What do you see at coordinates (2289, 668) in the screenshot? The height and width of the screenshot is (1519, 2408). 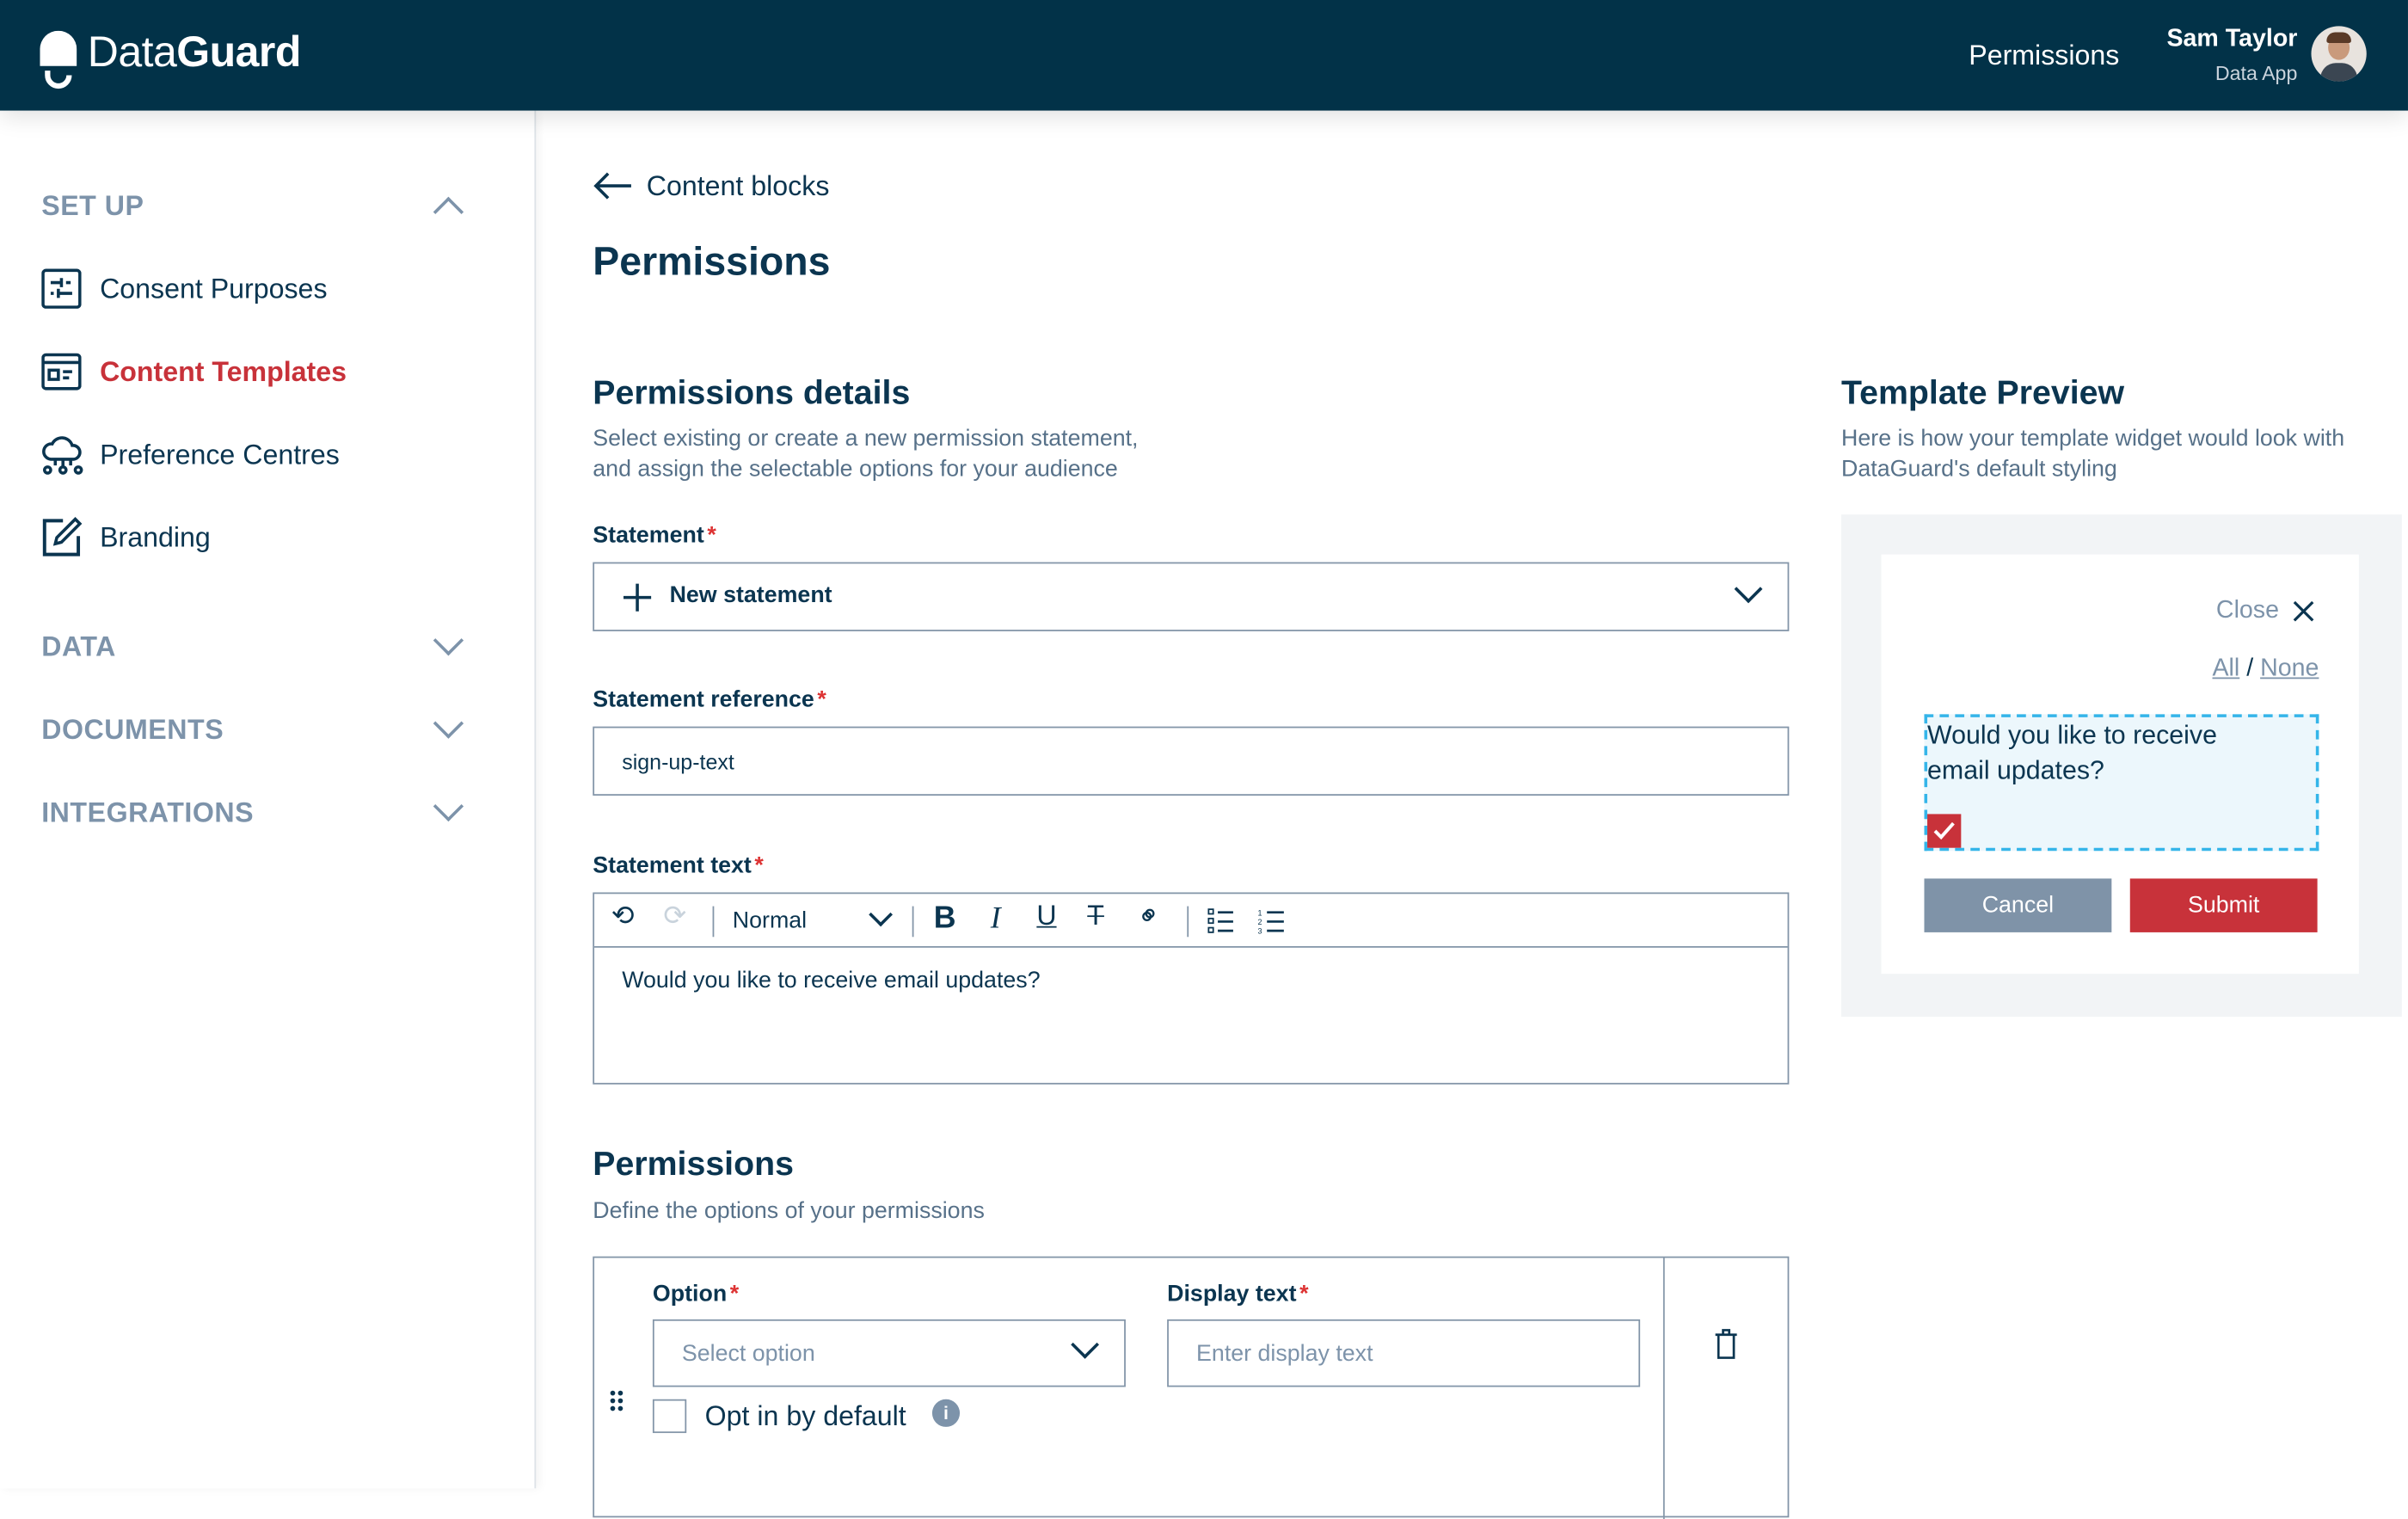 I see `select-none-link: None` at bounding box center [2289, 668].